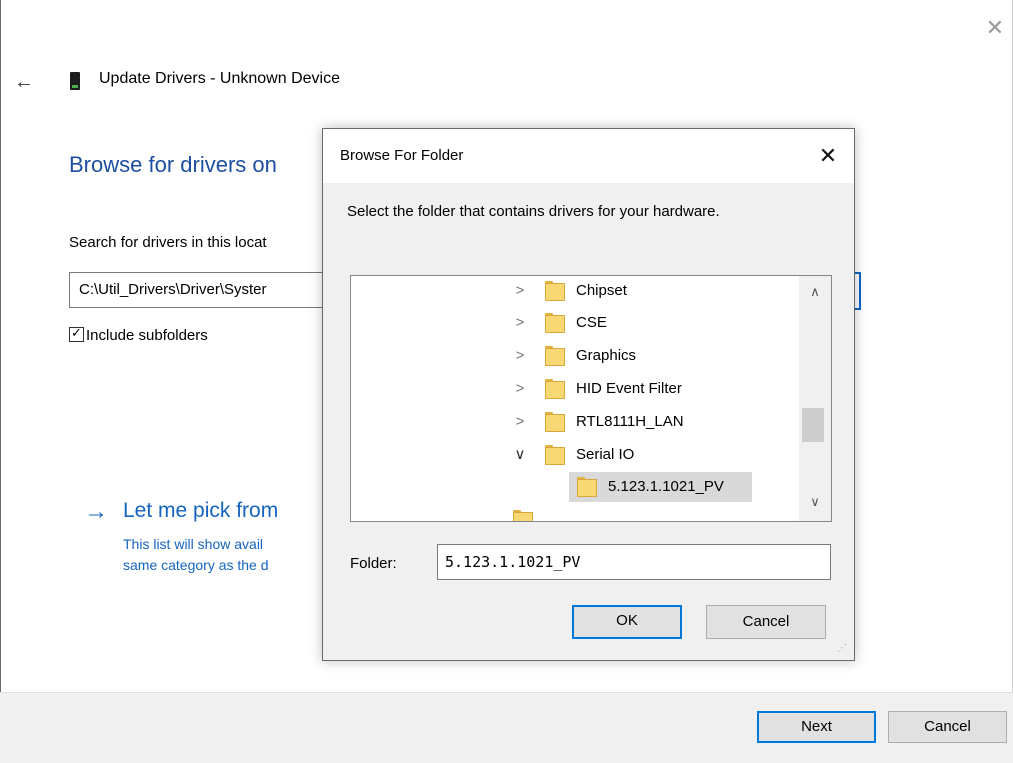  What do you see at coordinates (402, 155) in the screenshot?
I see `dialog-title: Browse For Folder` at bounding box center [402, 155].